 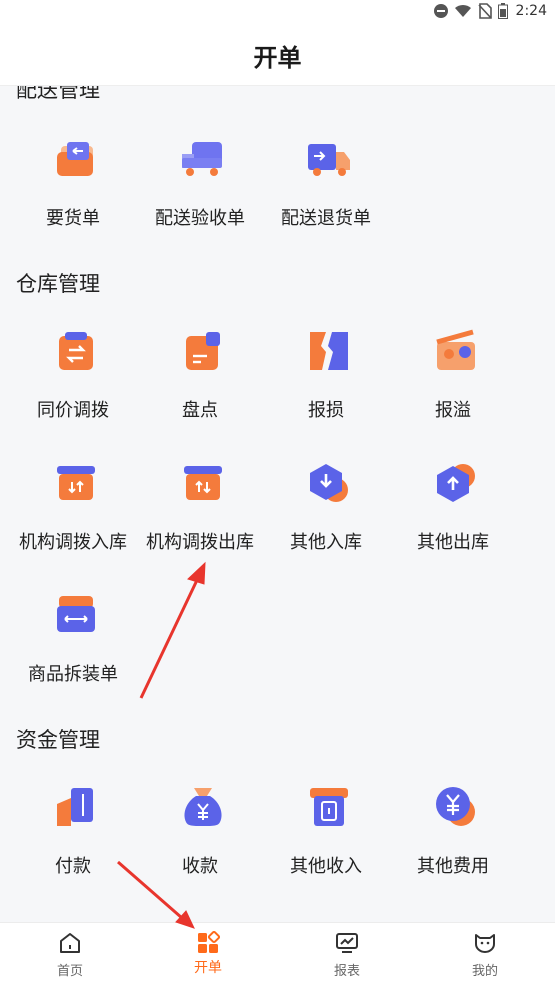 What do you see at coordinates (326, 866) in the screenshot?
I see `menu-label: 其他收入` at bounding box center [326, 866].